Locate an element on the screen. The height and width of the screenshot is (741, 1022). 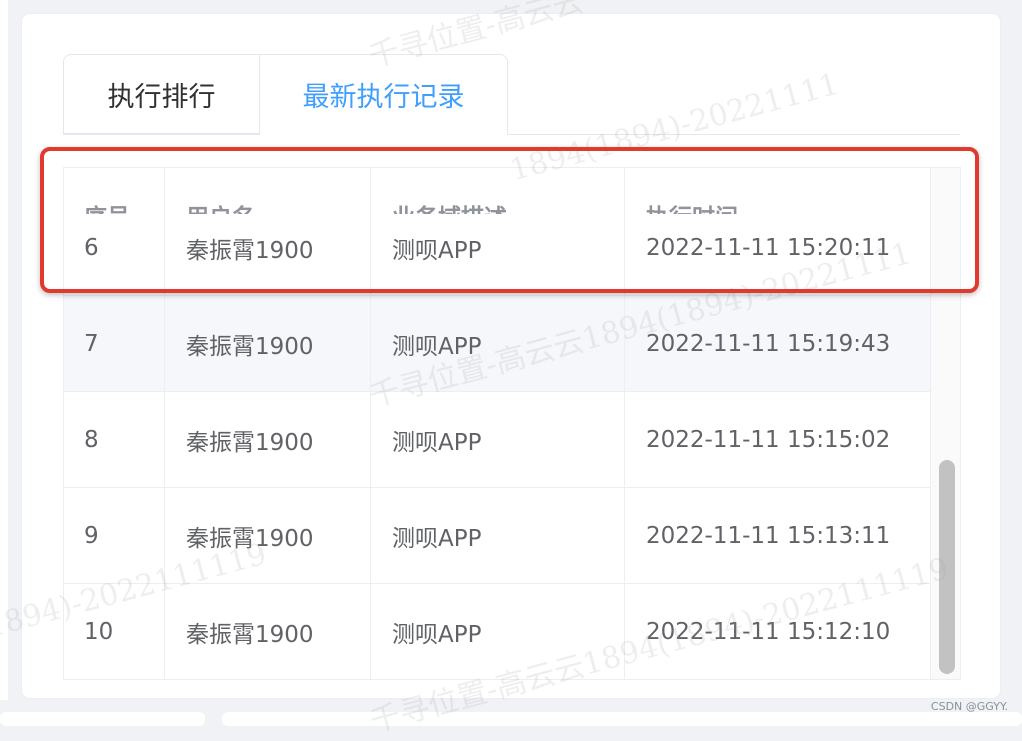
adjacent-panel-bottom-right is located at coordinates (622, 719).